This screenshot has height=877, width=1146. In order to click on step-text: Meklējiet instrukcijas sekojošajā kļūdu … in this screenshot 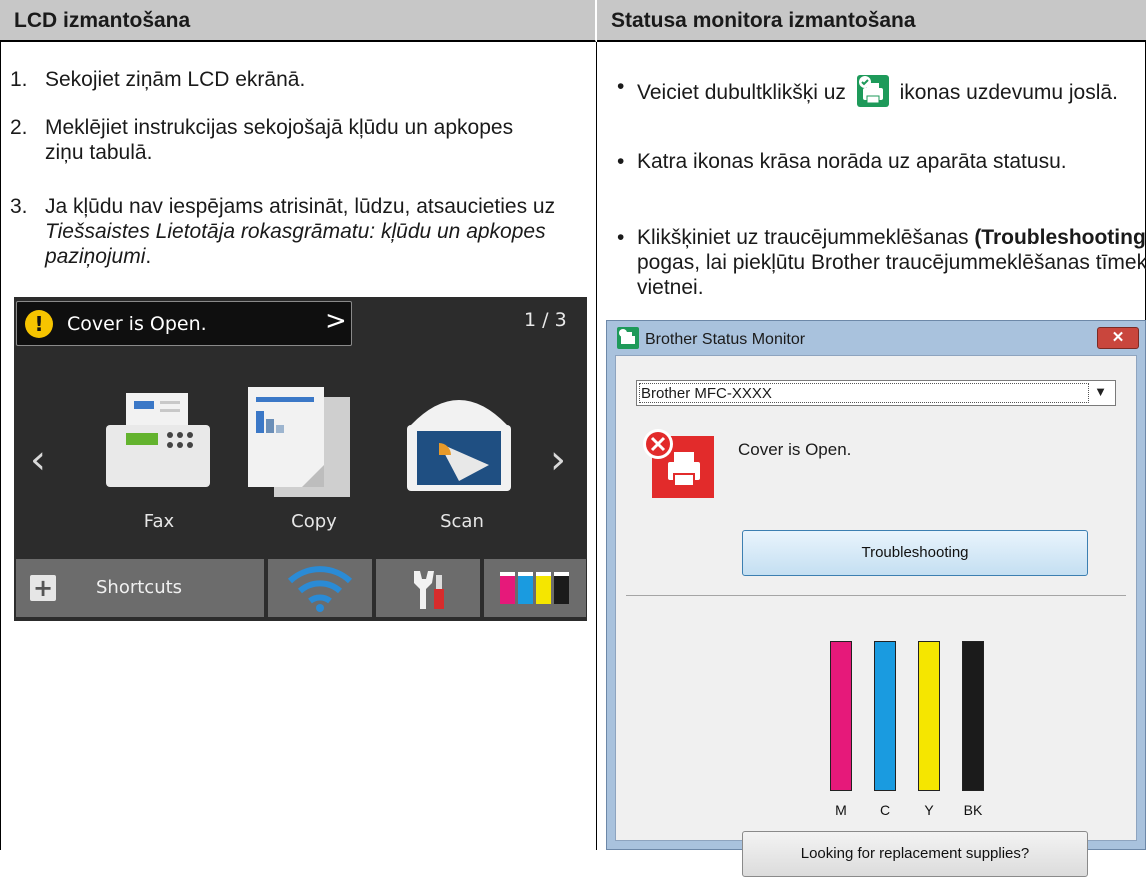, I will do `click(279, 140)`.